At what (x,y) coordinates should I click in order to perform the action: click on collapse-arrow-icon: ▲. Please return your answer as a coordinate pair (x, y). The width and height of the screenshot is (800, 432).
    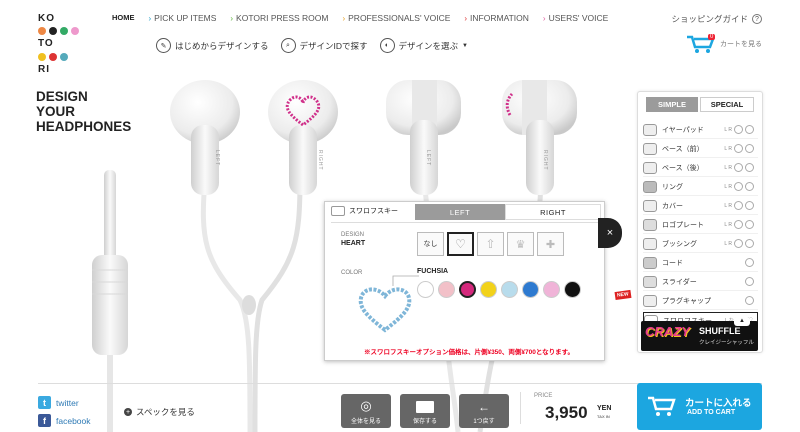
    Looking at the image, I should click on (742, 321).